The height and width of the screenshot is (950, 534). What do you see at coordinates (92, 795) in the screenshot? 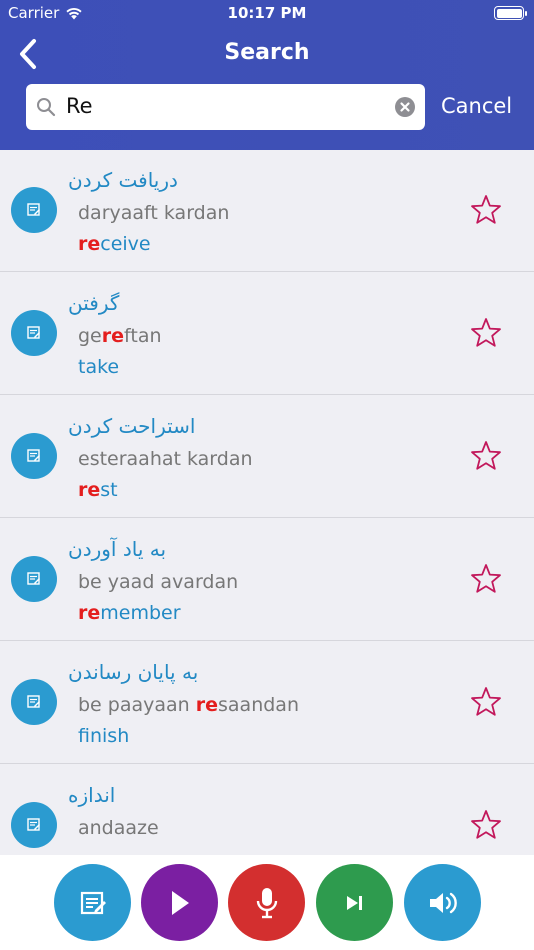
I see `persian-word: اندازه` at bounding box center [92, 795].